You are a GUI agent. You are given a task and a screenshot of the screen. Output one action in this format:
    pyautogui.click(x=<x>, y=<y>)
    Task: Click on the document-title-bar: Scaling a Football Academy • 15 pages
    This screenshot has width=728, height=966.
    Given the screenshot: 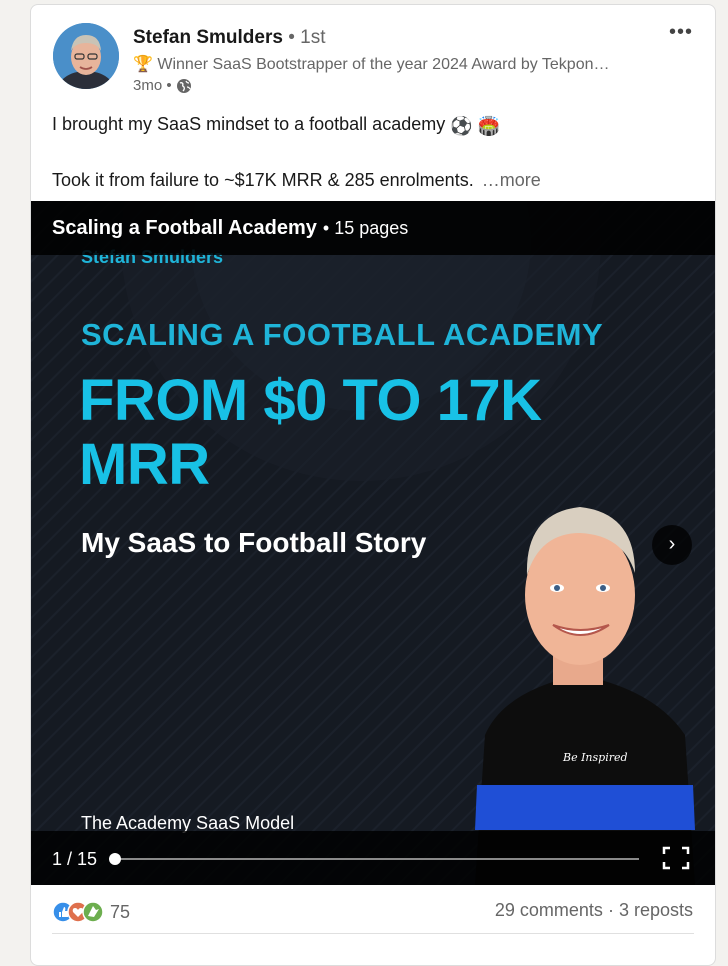 What is the action you would take?
    pyautogui.click(x=373, y=228)
    